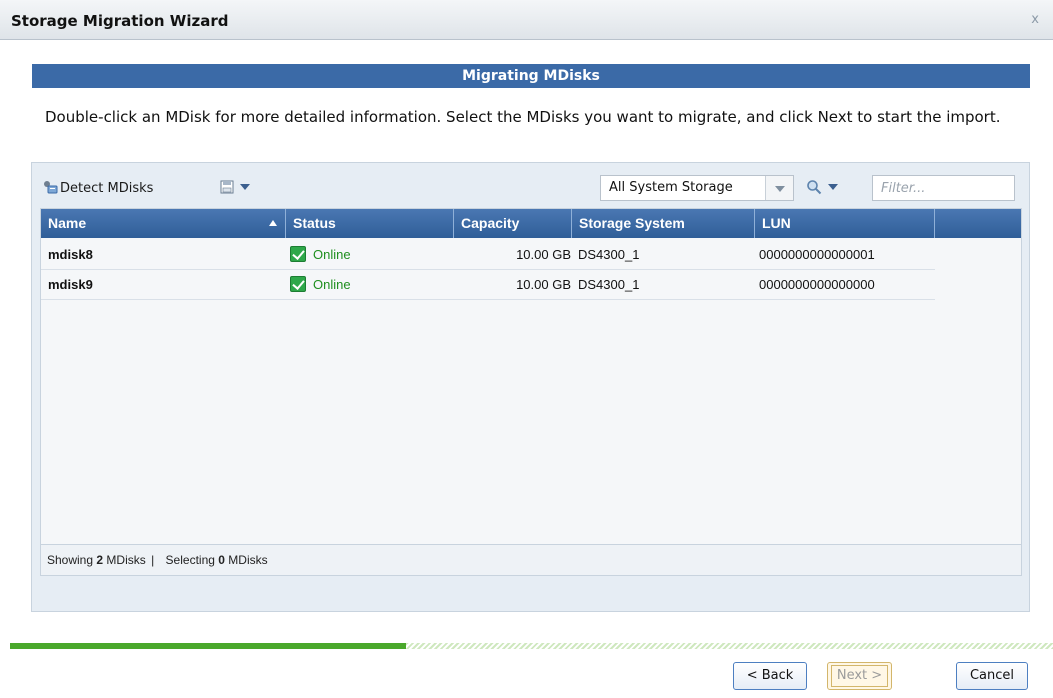 Image resolution: width=1053 pixels, height=698 pixels. I want to click on filter-input, so click(943, 188).